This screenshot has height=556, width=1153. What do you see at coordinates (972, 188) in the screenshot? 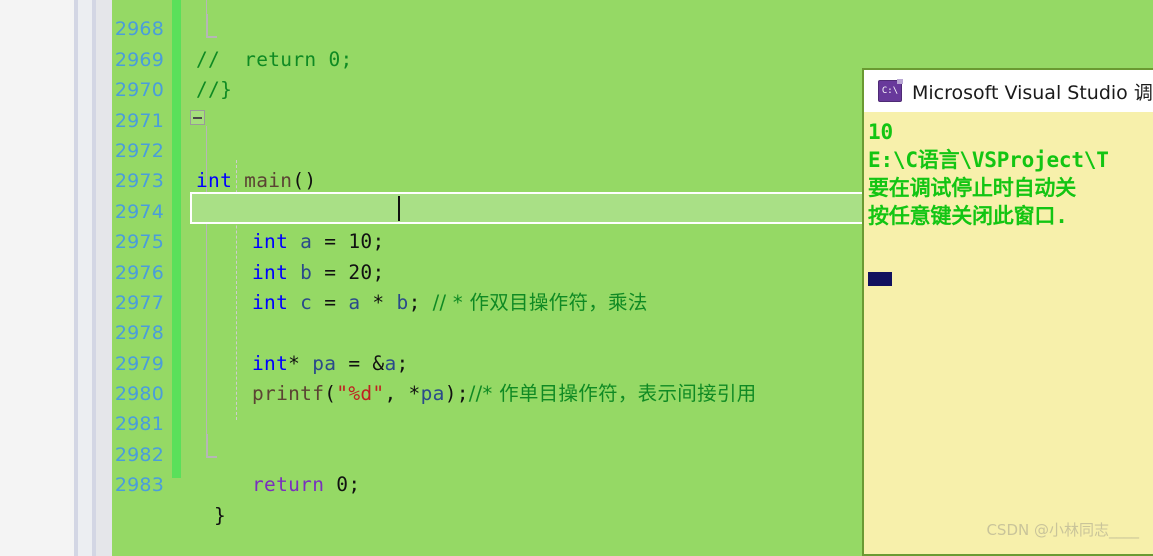
I see `console-output-line: 要在调试停止时自动关` at bounding box center [972, 188].